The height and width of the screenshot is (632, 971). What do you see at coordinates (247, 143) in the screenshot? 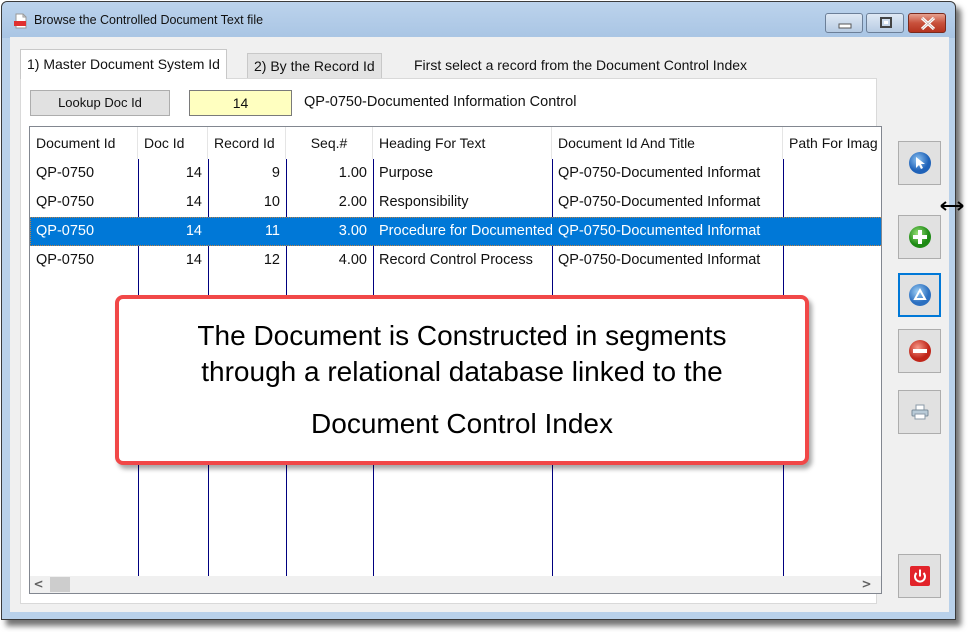
I see `column-header-record-id: Record Id` at bounding box center [247, 143].